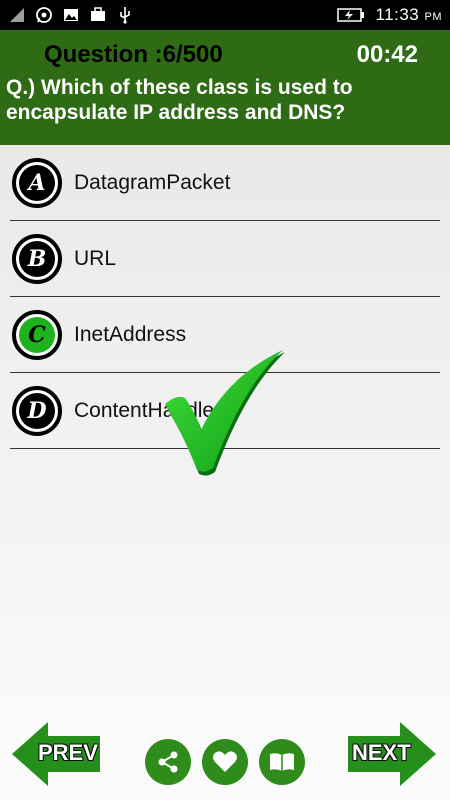 The image size is (450, 800). I want to click on option-c-badge: C, so click(37, 334).